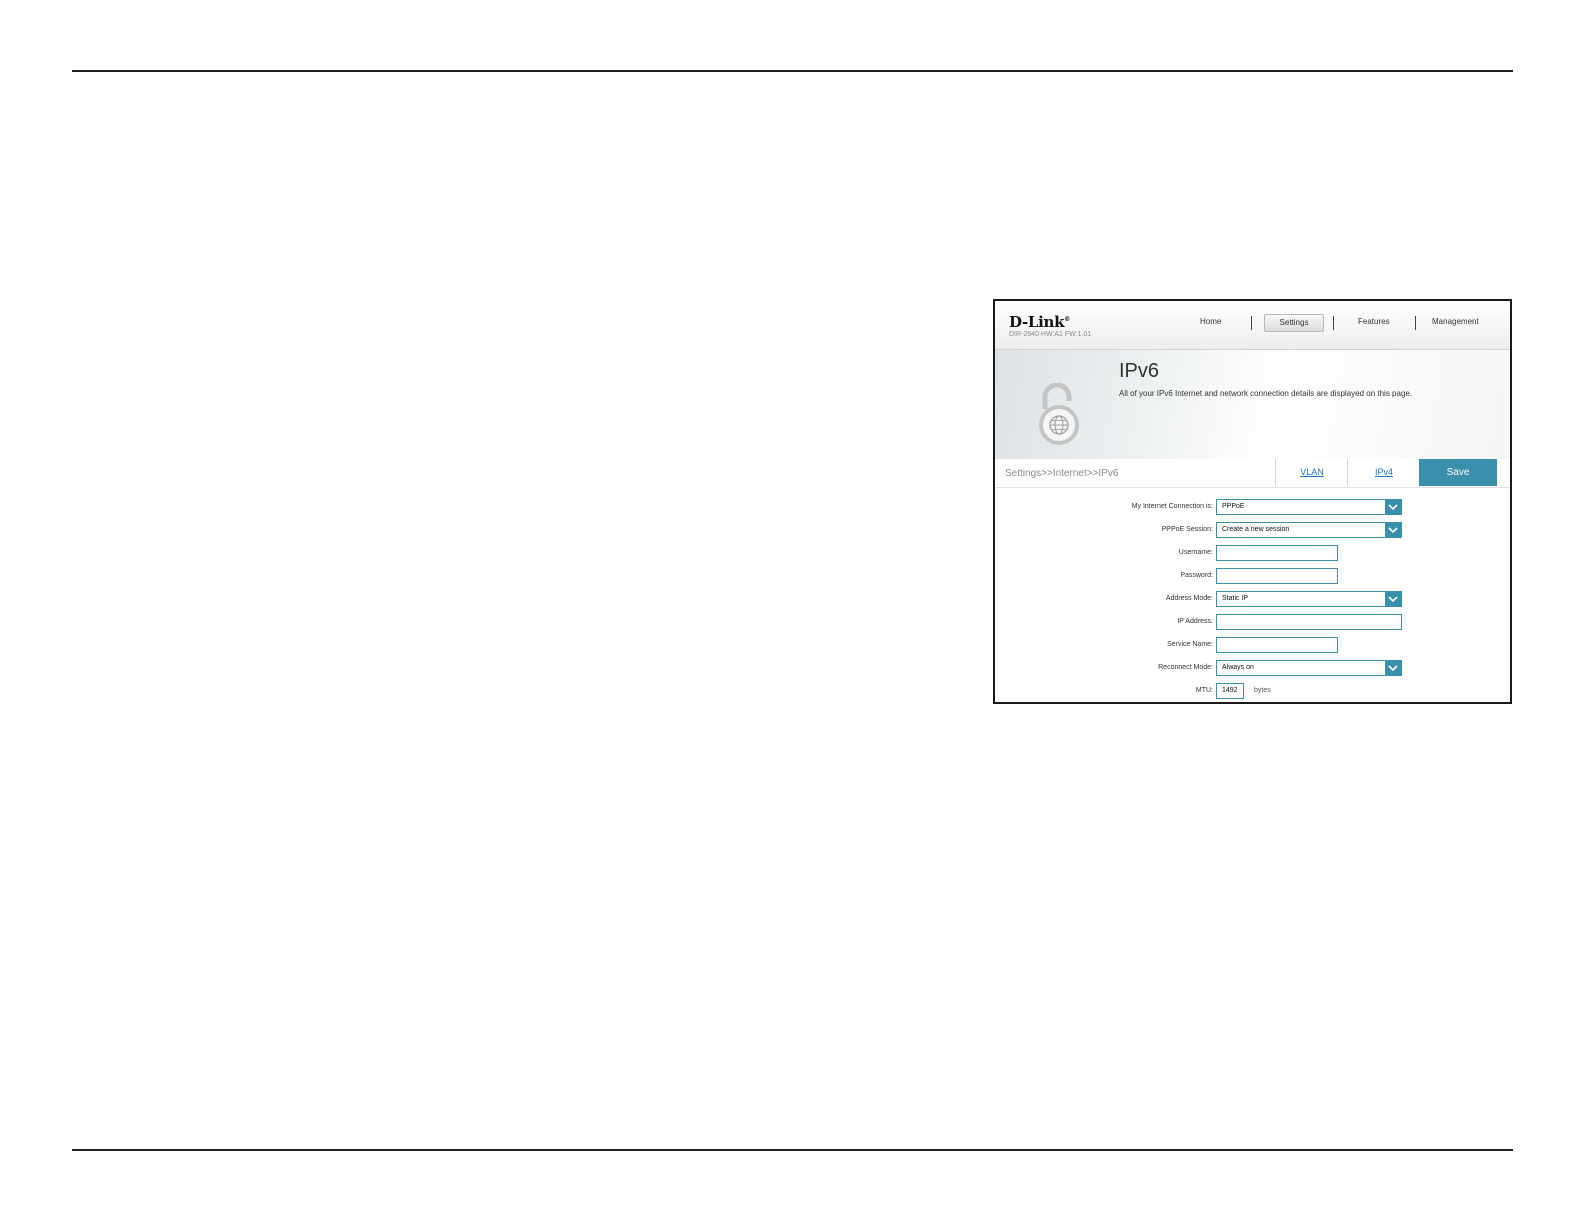 This screenshot has height=1225, width=1585. Describe the element at coordinates (1311, 472) in the screenshot. I see `tab-vlan: VLAN` at that location.